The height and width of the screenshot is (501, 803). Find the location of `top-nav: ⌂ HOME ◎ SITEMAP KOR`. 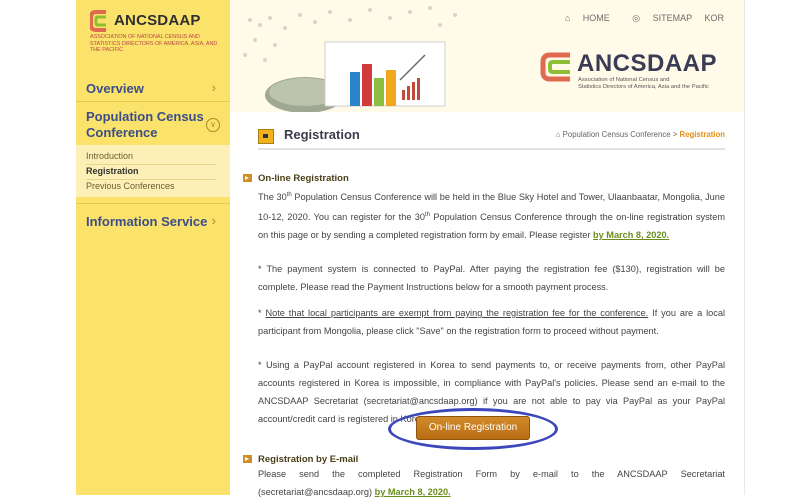

top-nav: ⌂ HOME ◎ SITEMAP KOR is located at coordinates (634, 18).